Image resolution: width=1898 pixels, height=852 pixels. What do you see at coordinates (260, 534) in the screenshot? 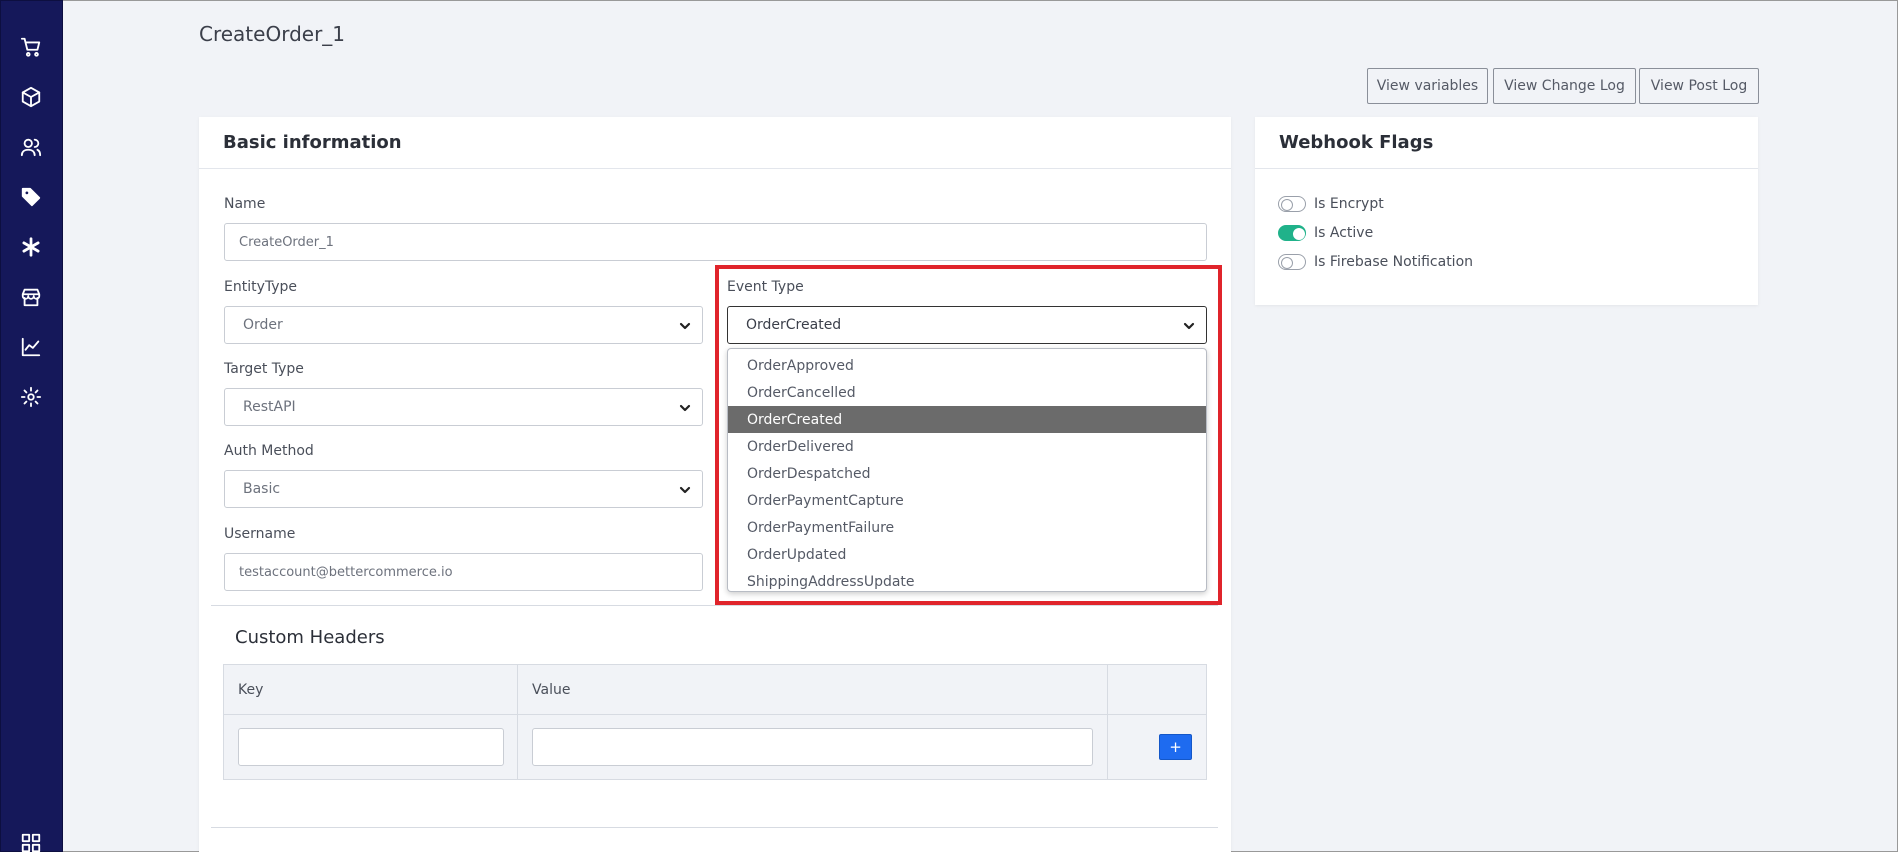
I see `username-label: Username` at bounding box center [260, 534].